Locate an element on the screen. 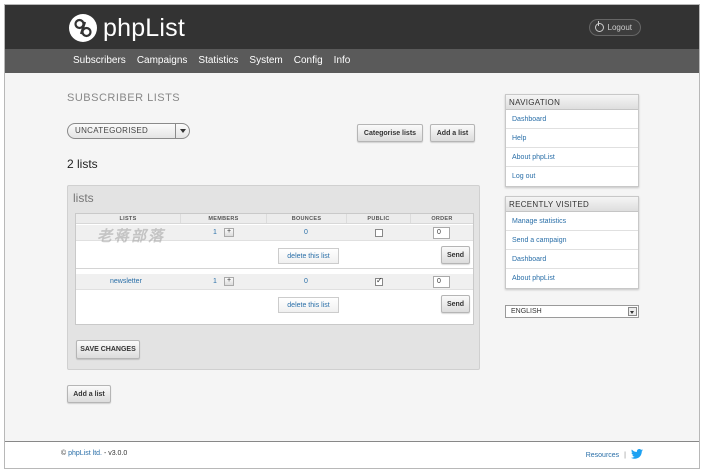  nav-item-info: Info is located at coordinates (342, 60).